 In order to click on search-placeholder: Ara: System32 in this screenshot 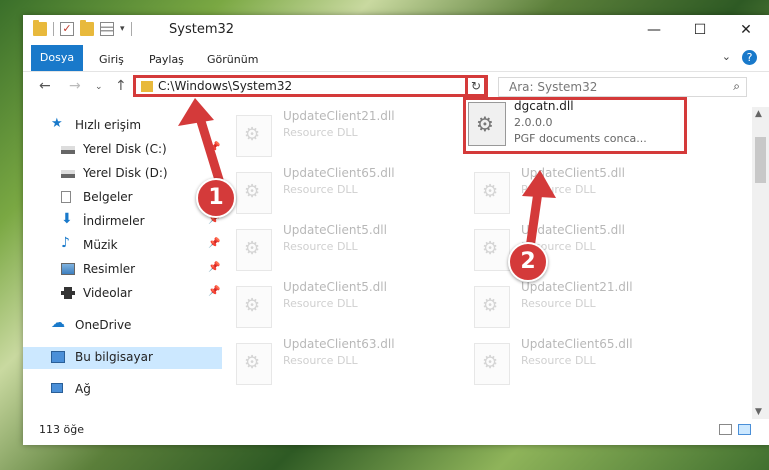, I will do `click(553, 87)`.